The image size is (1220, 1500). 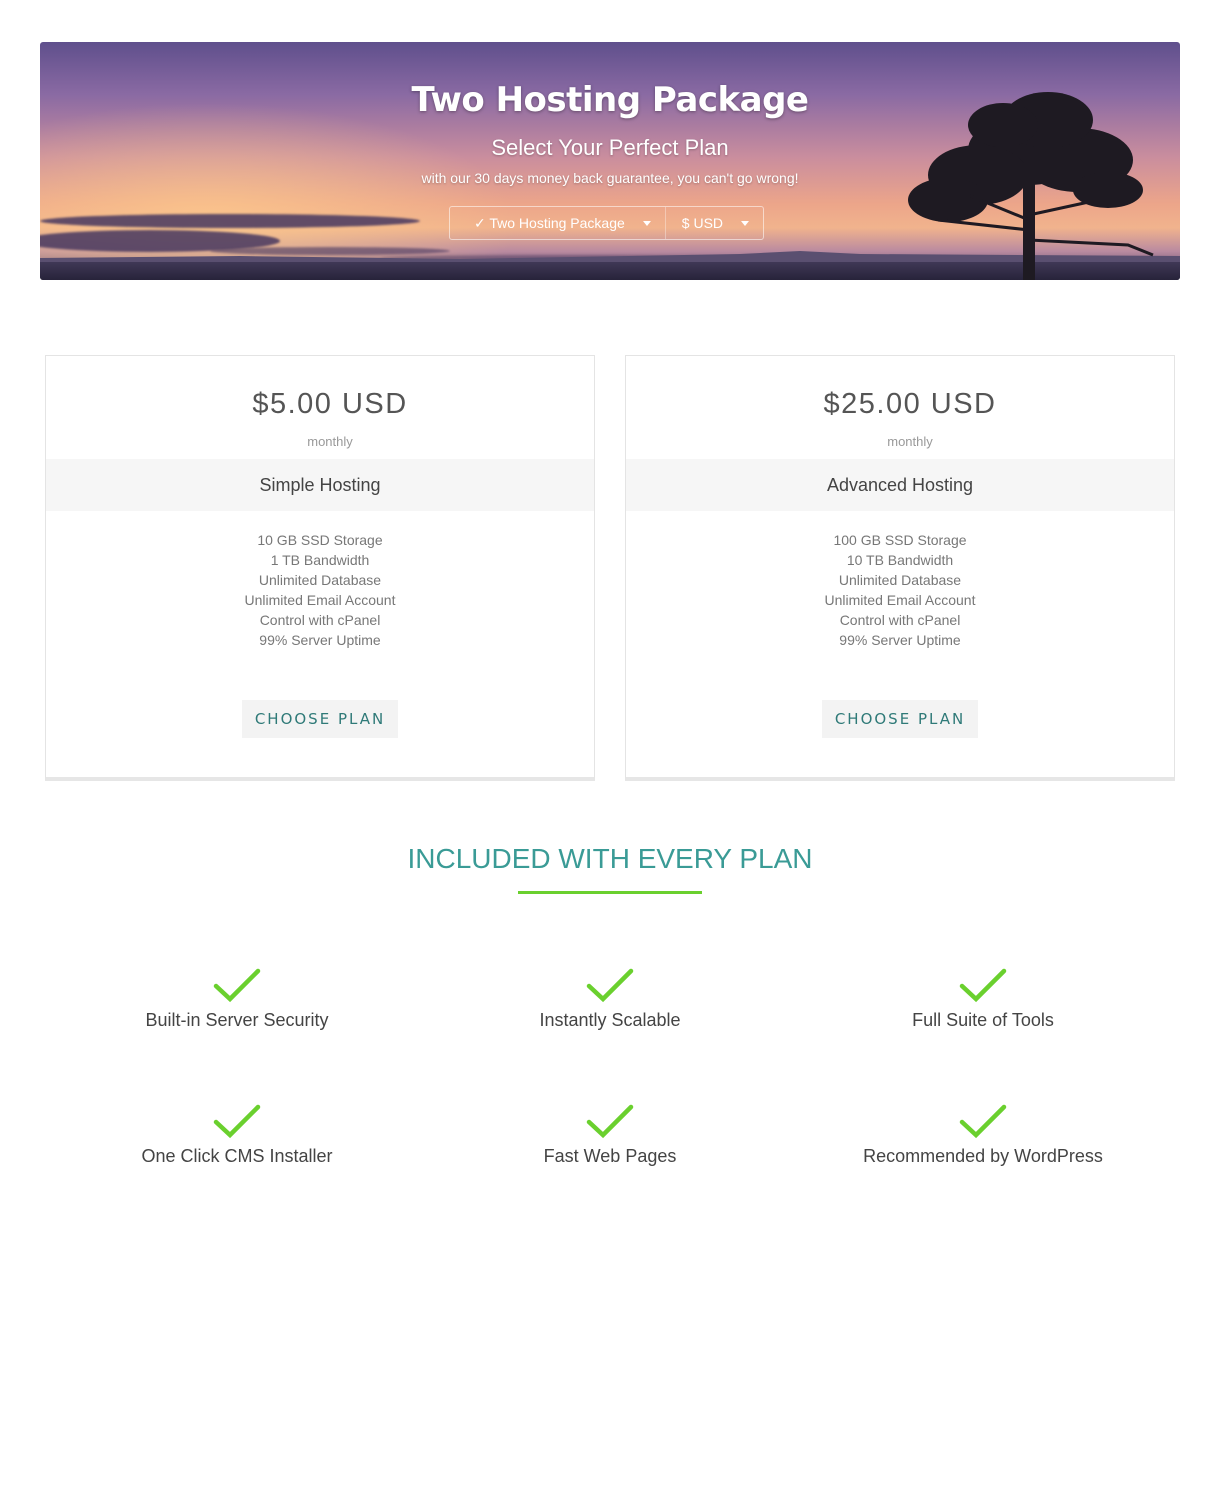 I want to click on plan-feature: 100 GB SSD Storage, so click(x=900, y=540).